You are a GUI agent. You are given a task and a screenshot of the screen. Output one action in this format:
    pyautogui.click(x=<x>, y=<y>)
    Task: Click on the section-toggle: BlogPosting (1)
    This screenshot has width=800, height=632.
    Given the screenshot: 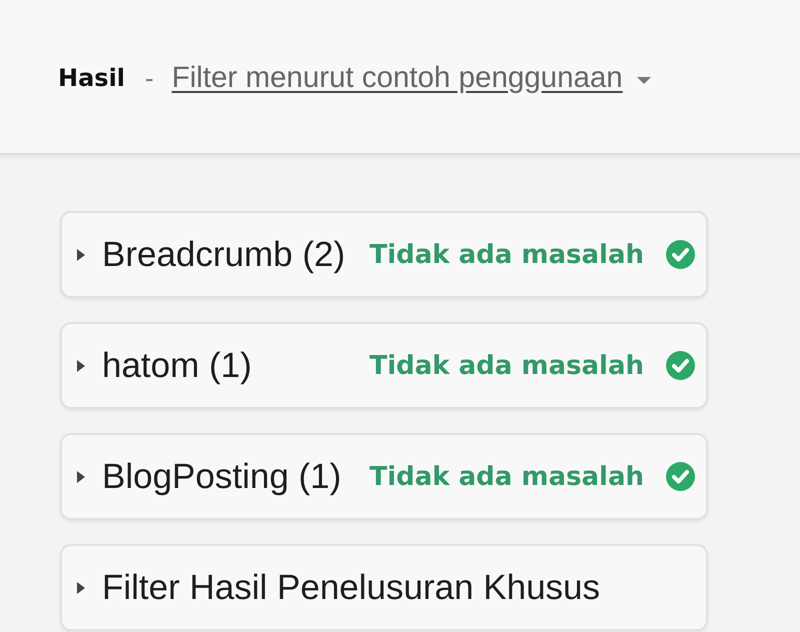 What is the action you would take?
    pyautogui.click(x=209, y=476)
    